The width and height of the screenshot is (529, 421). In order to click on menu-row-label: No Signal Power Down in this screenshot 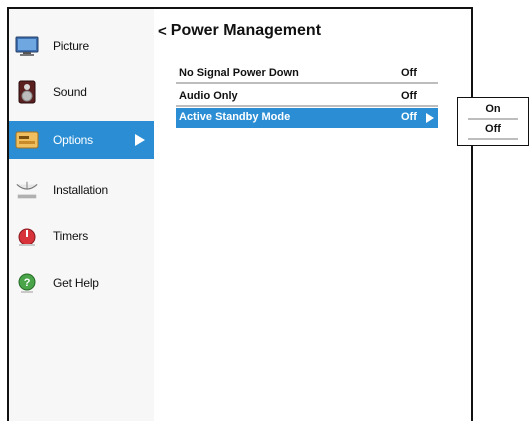, I will do `click(239, 73)`.